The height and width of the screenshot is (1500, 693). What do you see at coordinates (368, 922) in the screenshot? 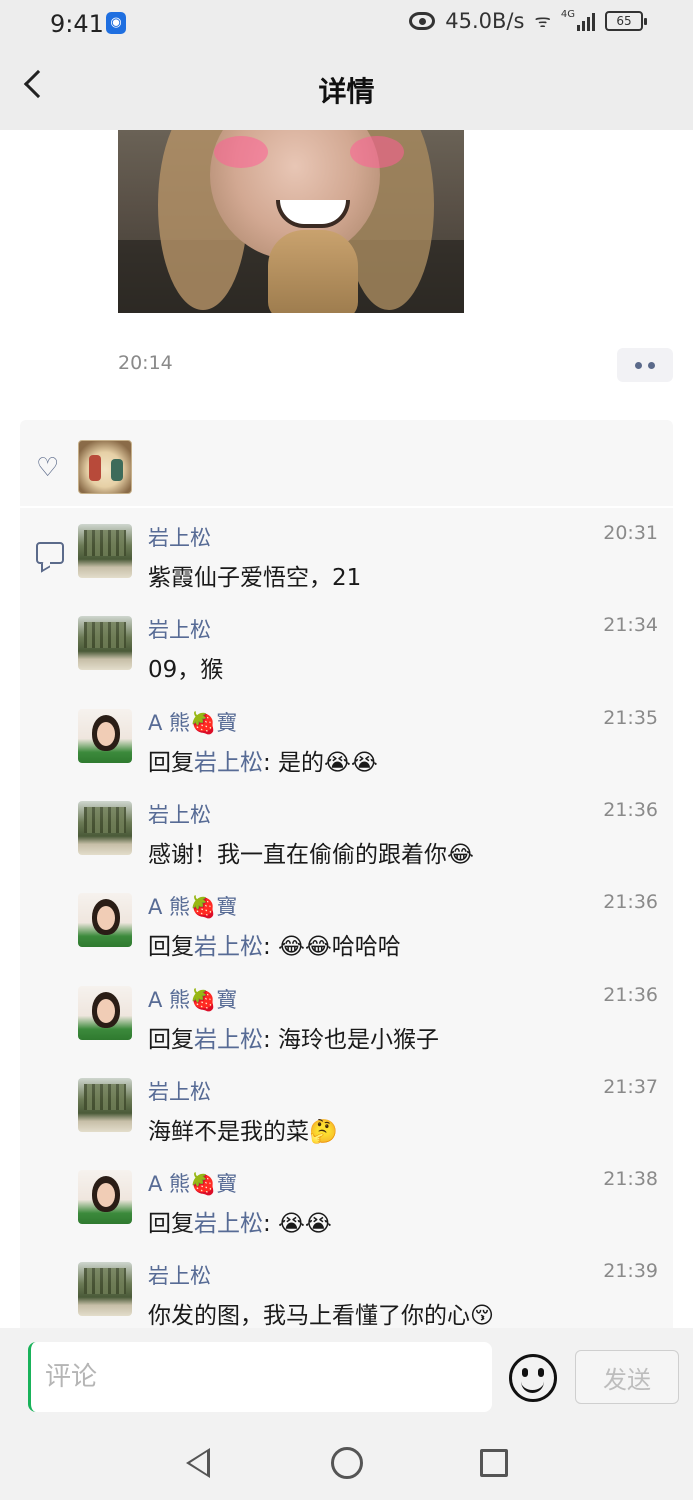
I see `comment-item: A 熊🍓寶 21:36 回复岩上松: 😂😂哈哈哈` at bounding box center [368, 922].